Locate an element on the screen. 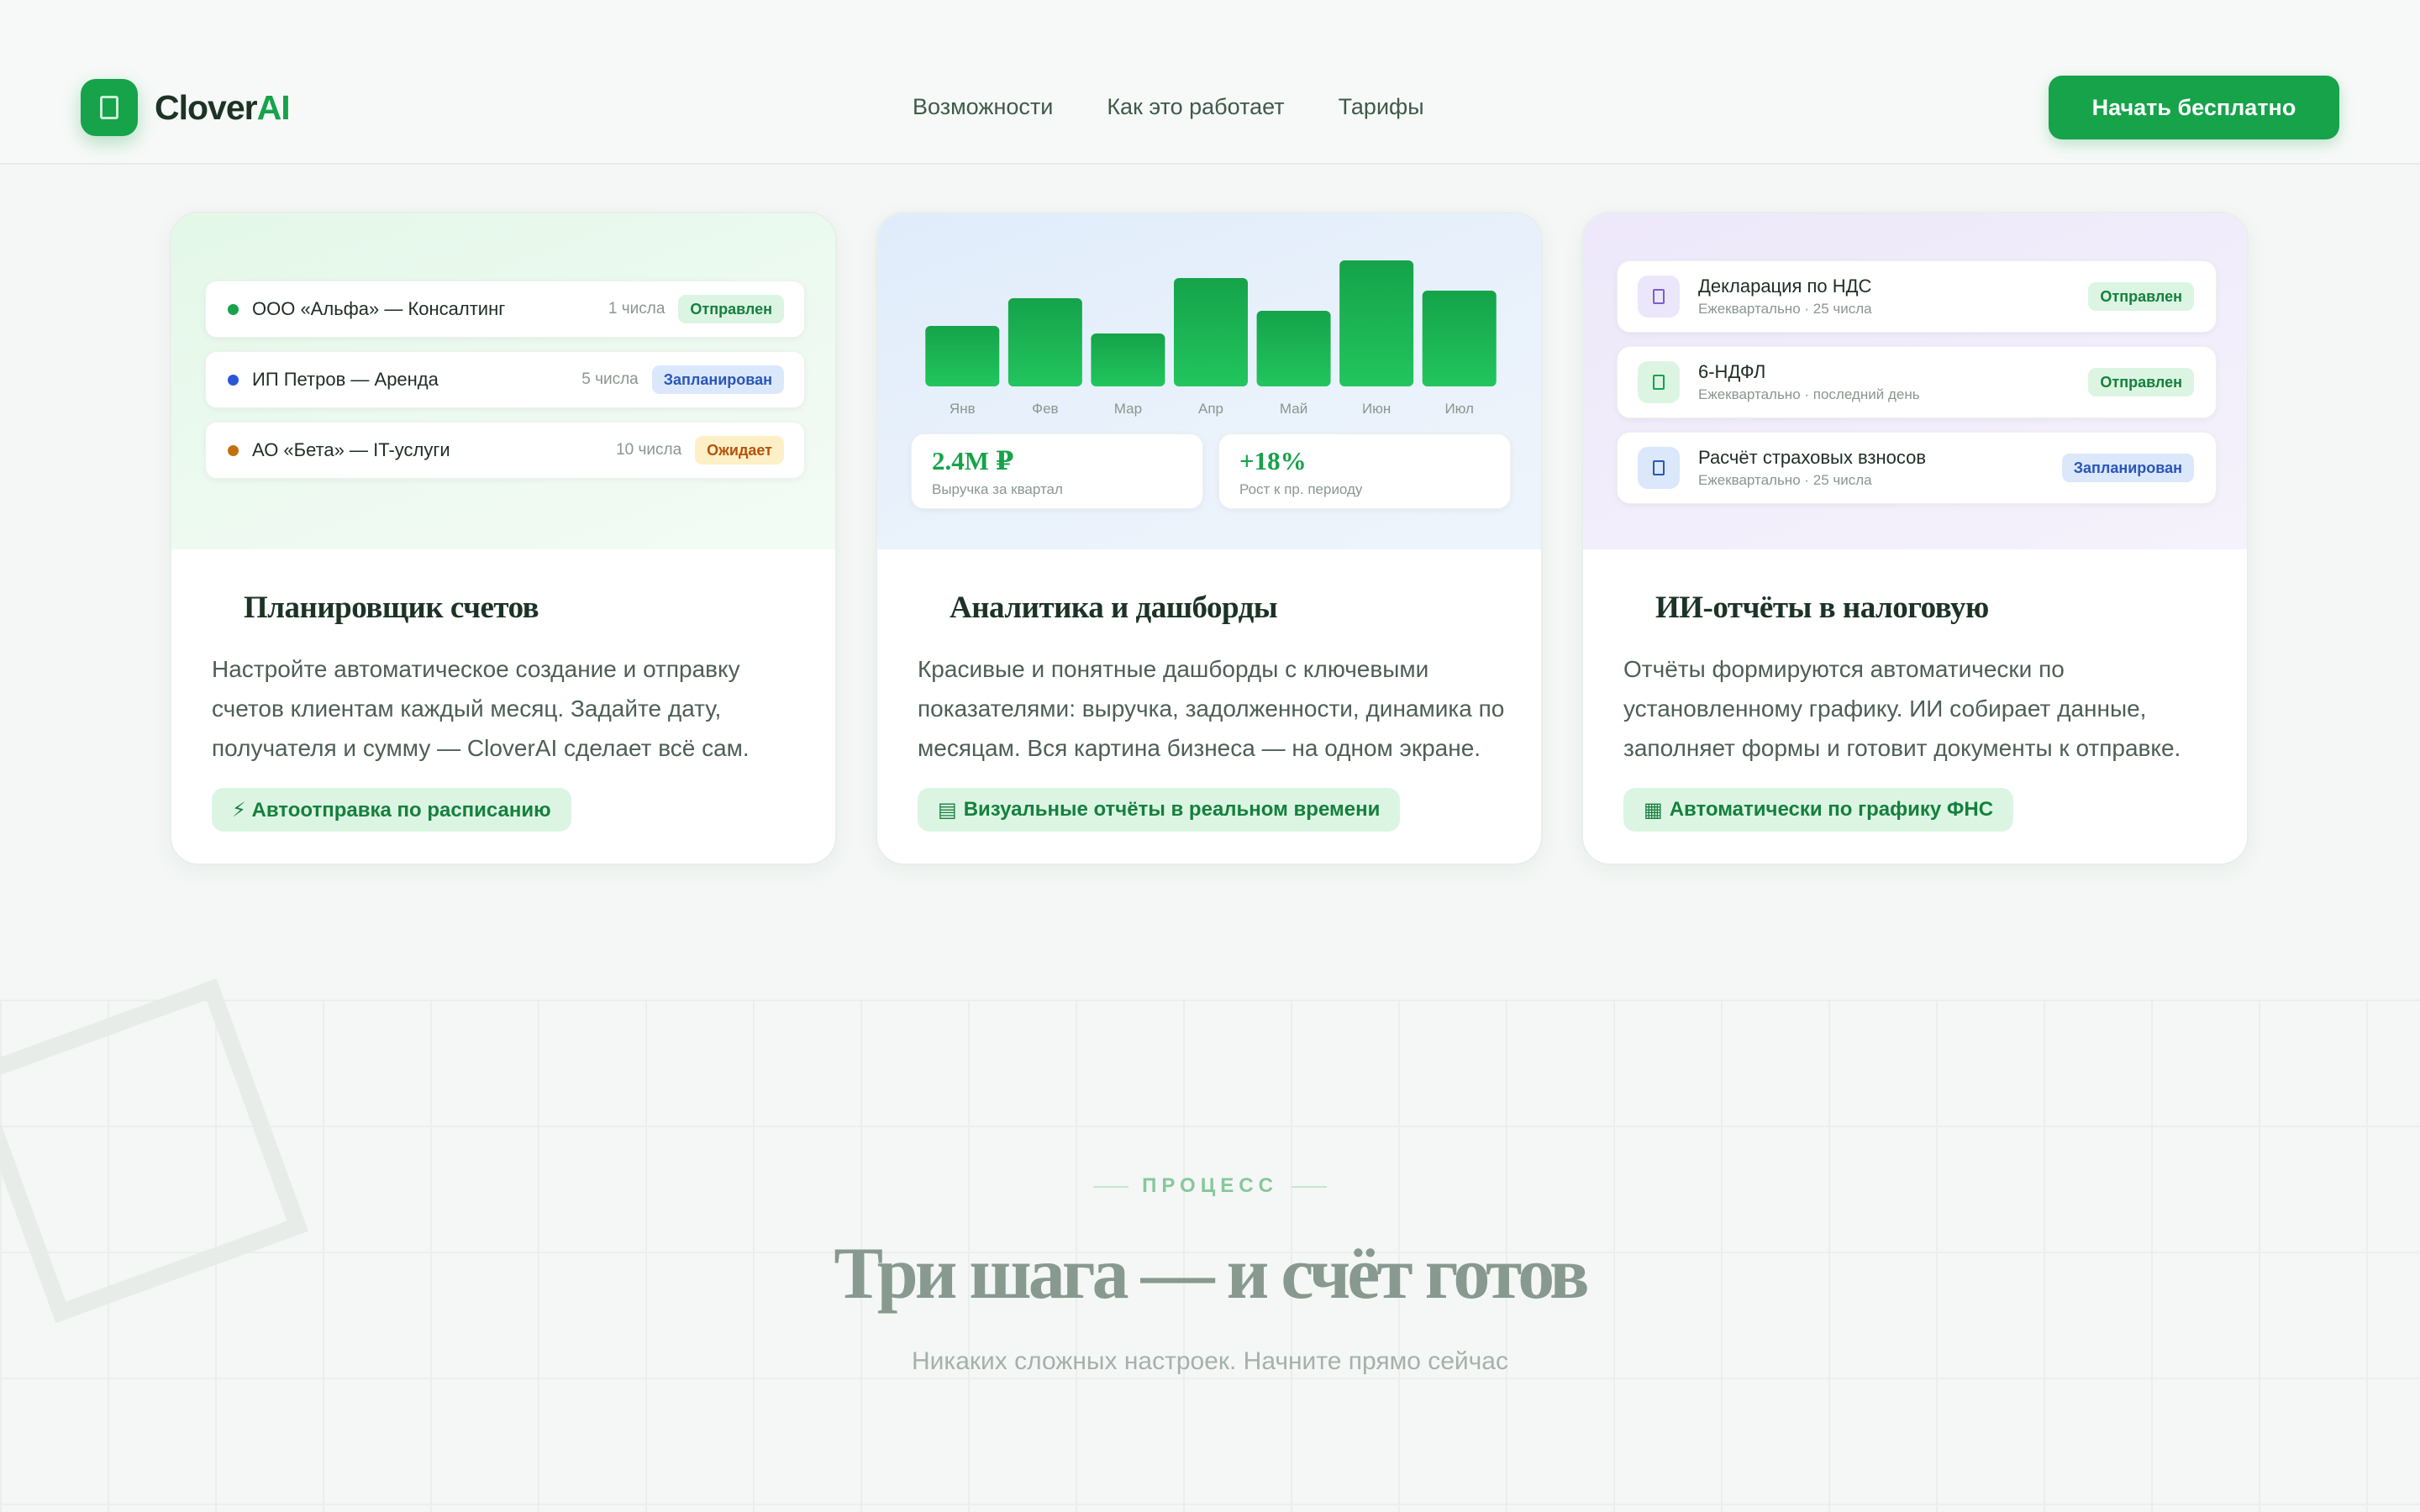  nav-link-how-it-works: Как это работает is located at coordinates (1195, 107).